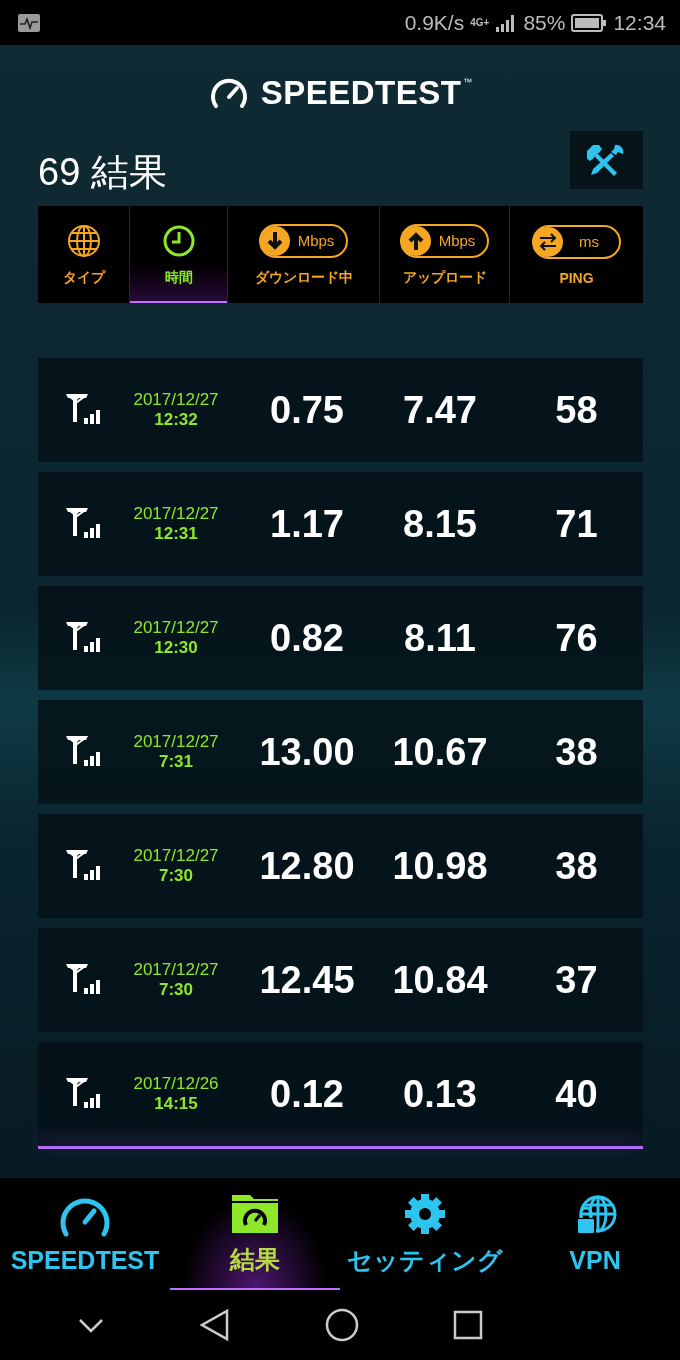 The width and height of the screenshot is (680, 1360). I want to click on result-row: 2017/12/27 12:32 0.75 7.47 58, so click(340, 410).